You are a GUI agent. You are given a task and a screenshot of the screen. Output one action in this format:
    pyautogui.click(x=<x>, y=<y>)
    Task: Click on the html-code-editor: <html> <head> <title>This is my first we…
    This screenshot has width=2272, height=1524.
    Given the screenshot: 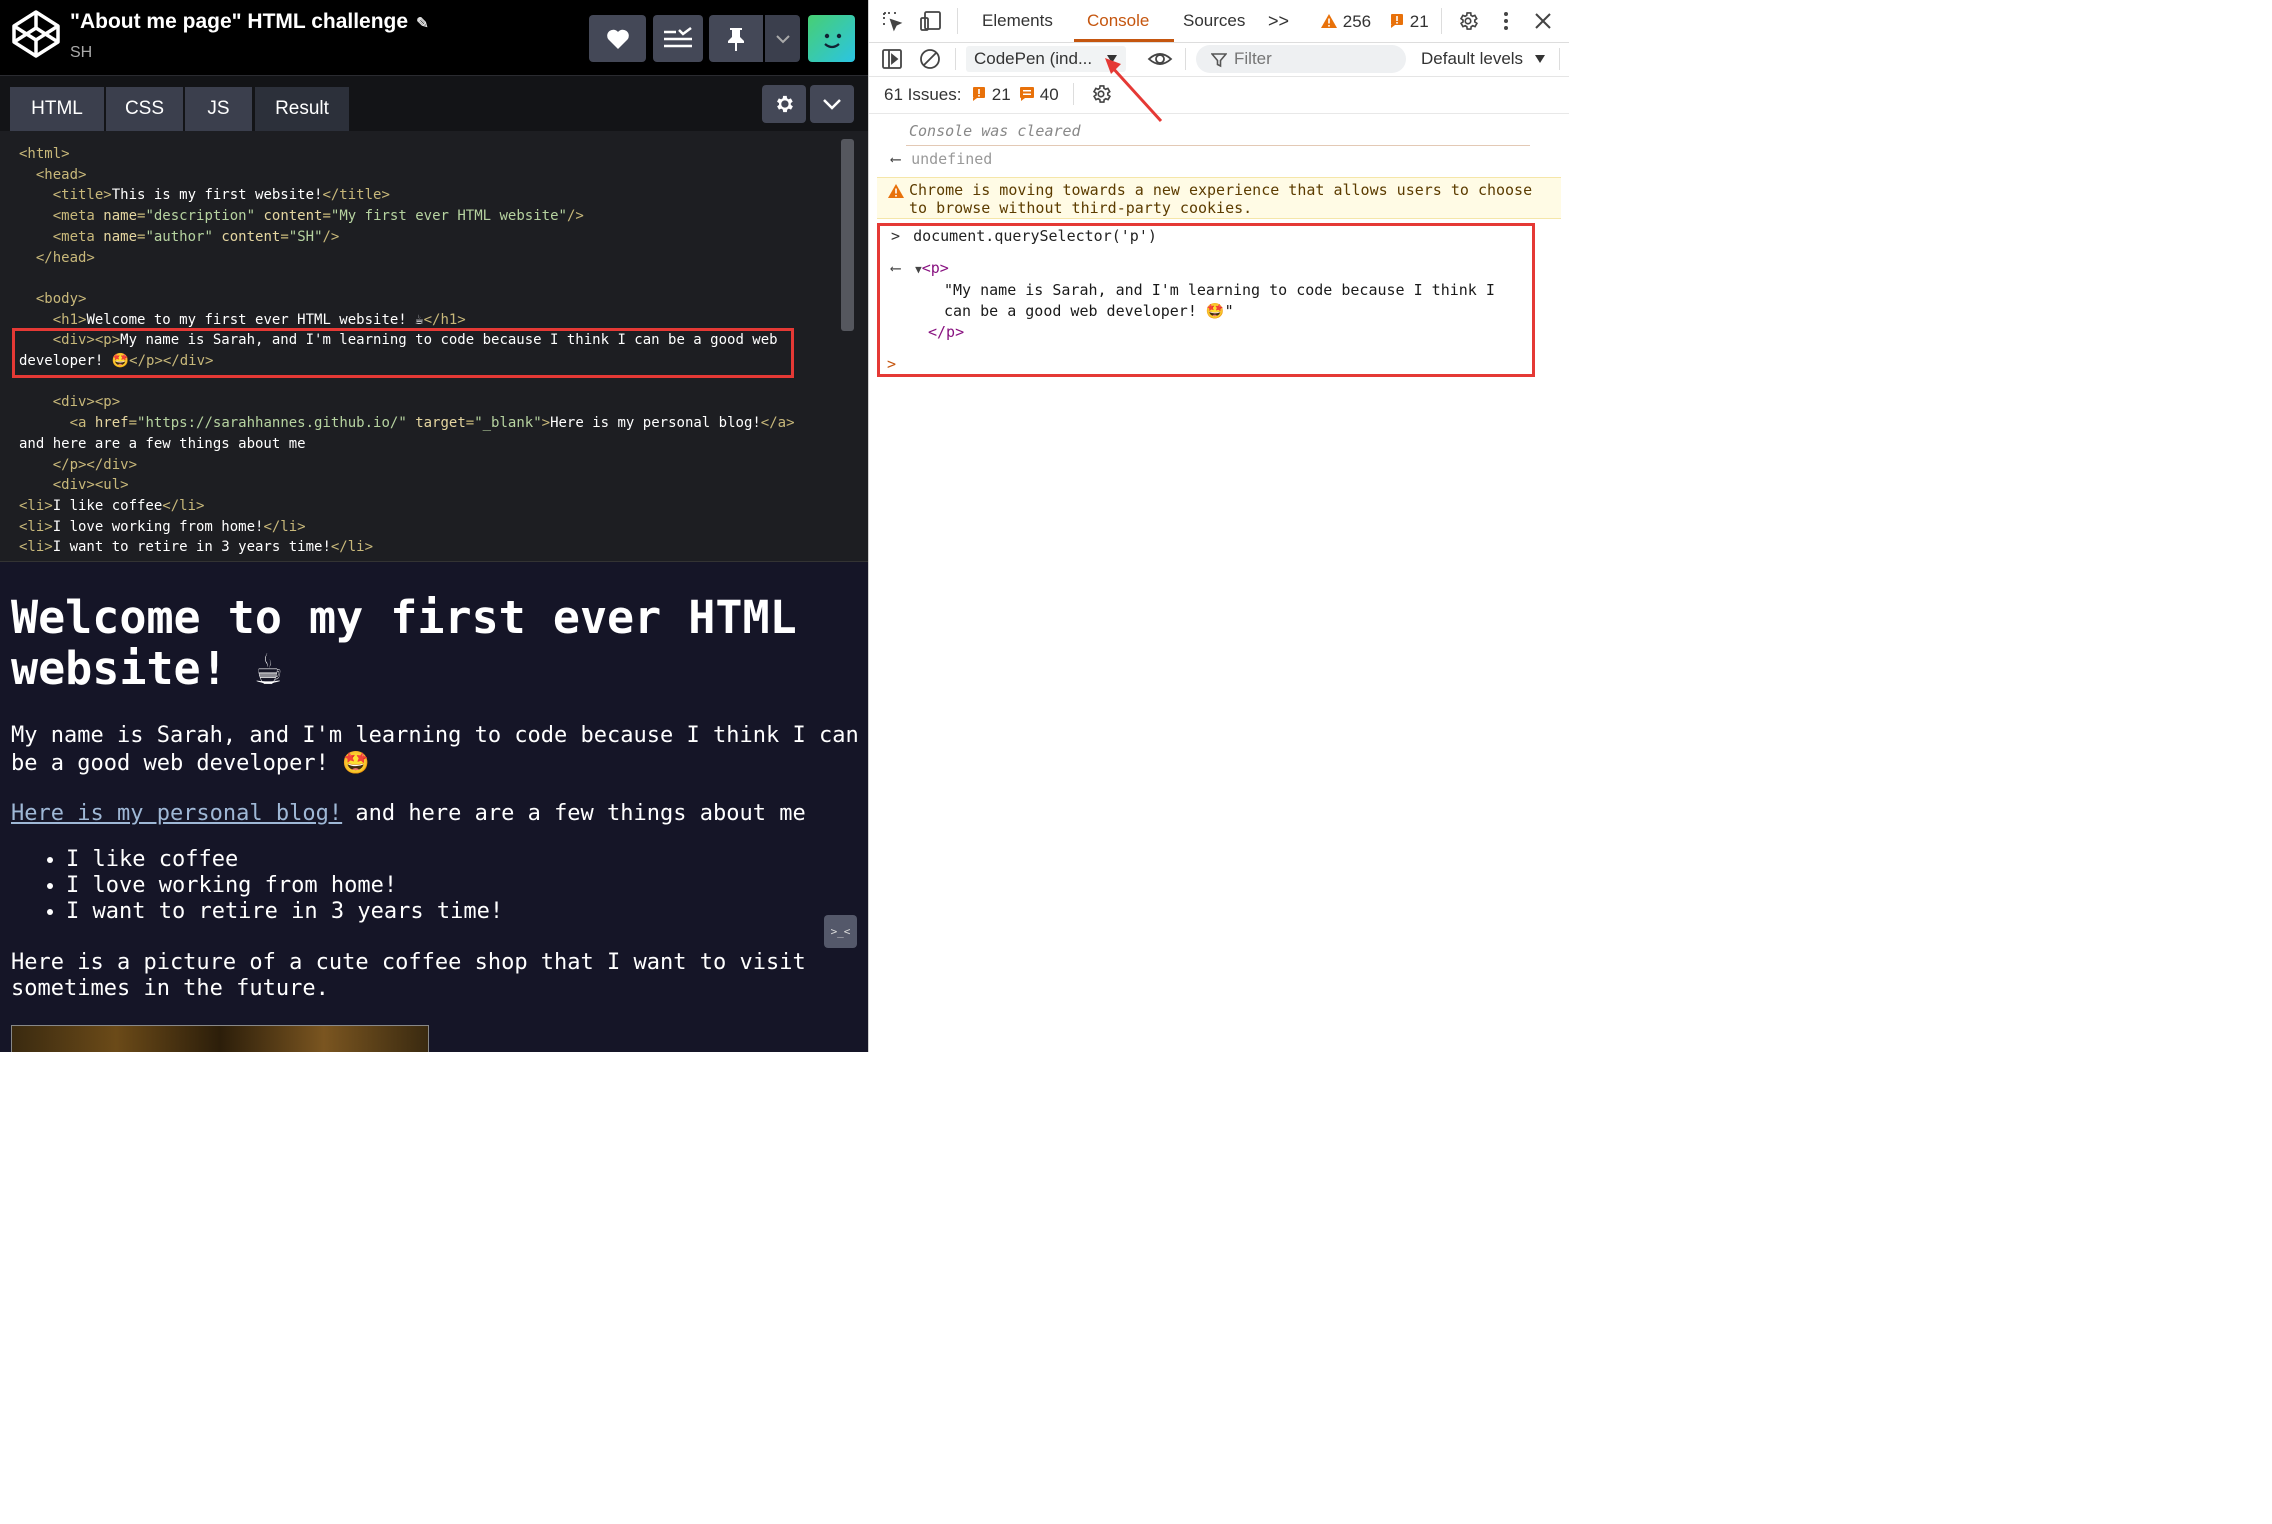 What is the action you would take?
    pyautogui.click(x=434, y=346)
    